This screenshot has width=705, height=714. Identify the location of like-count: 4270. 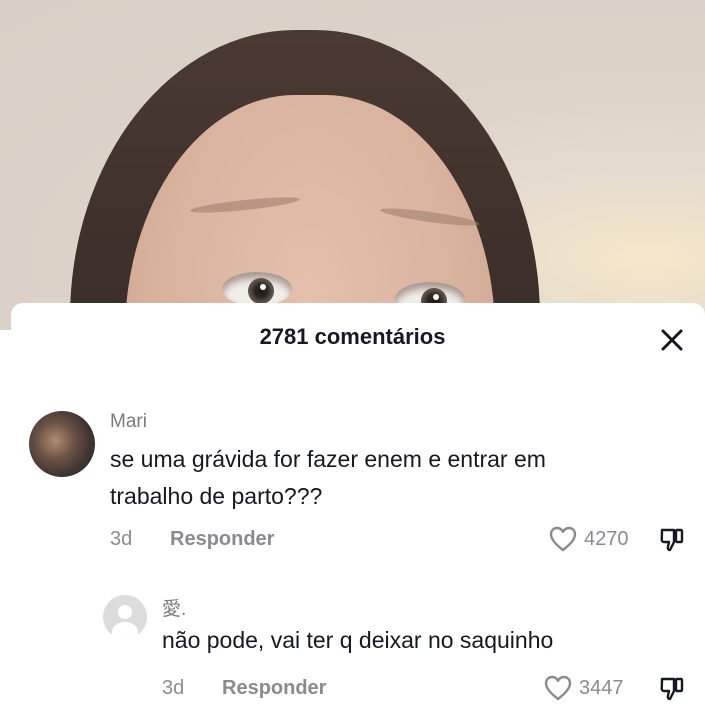
(606, 538).